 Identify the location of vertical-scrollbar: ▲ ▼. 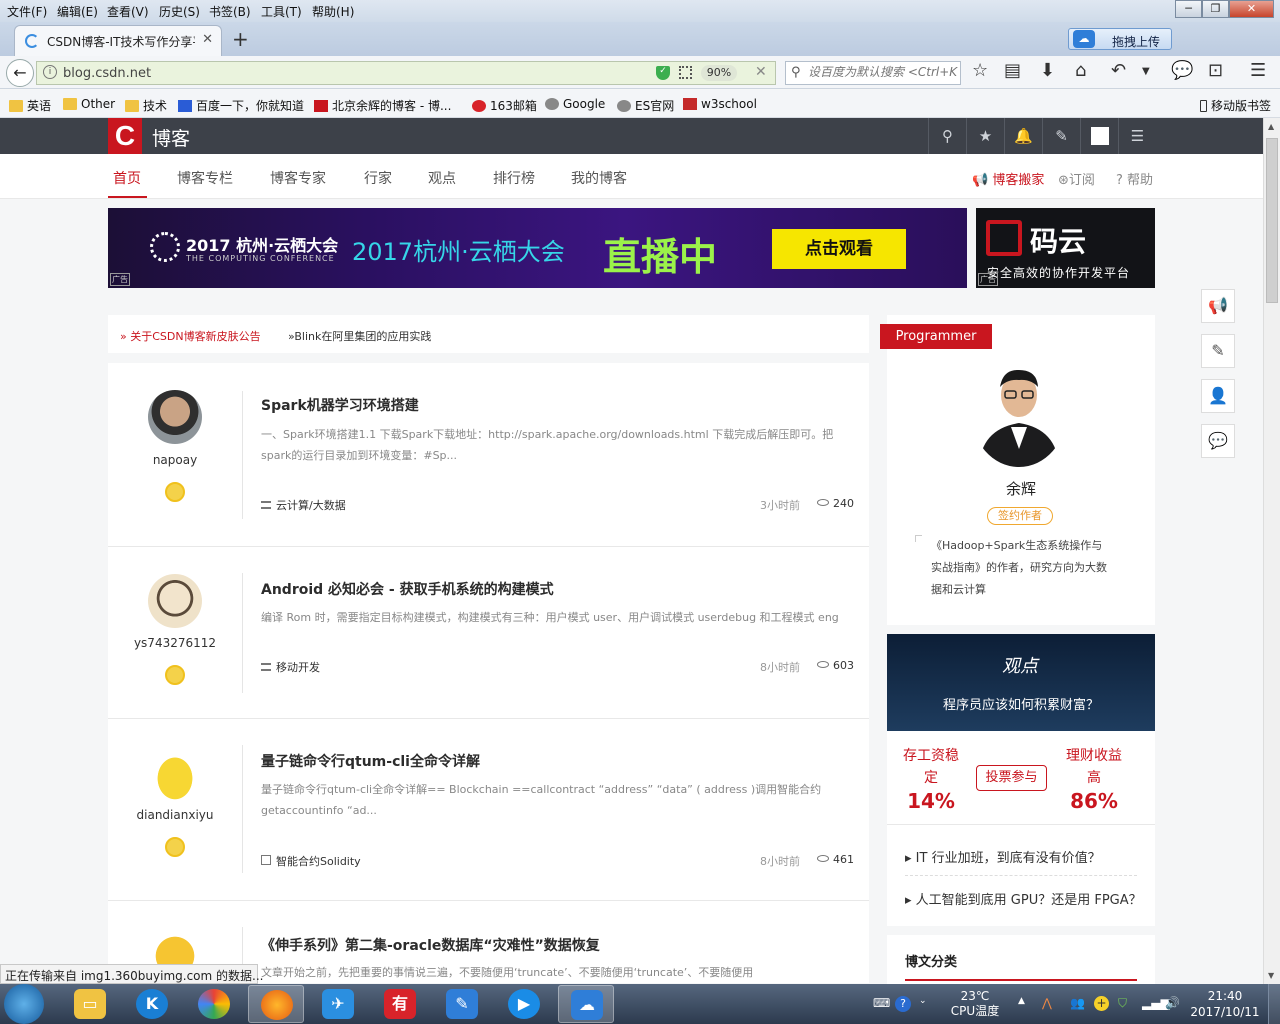
(1271, 551).